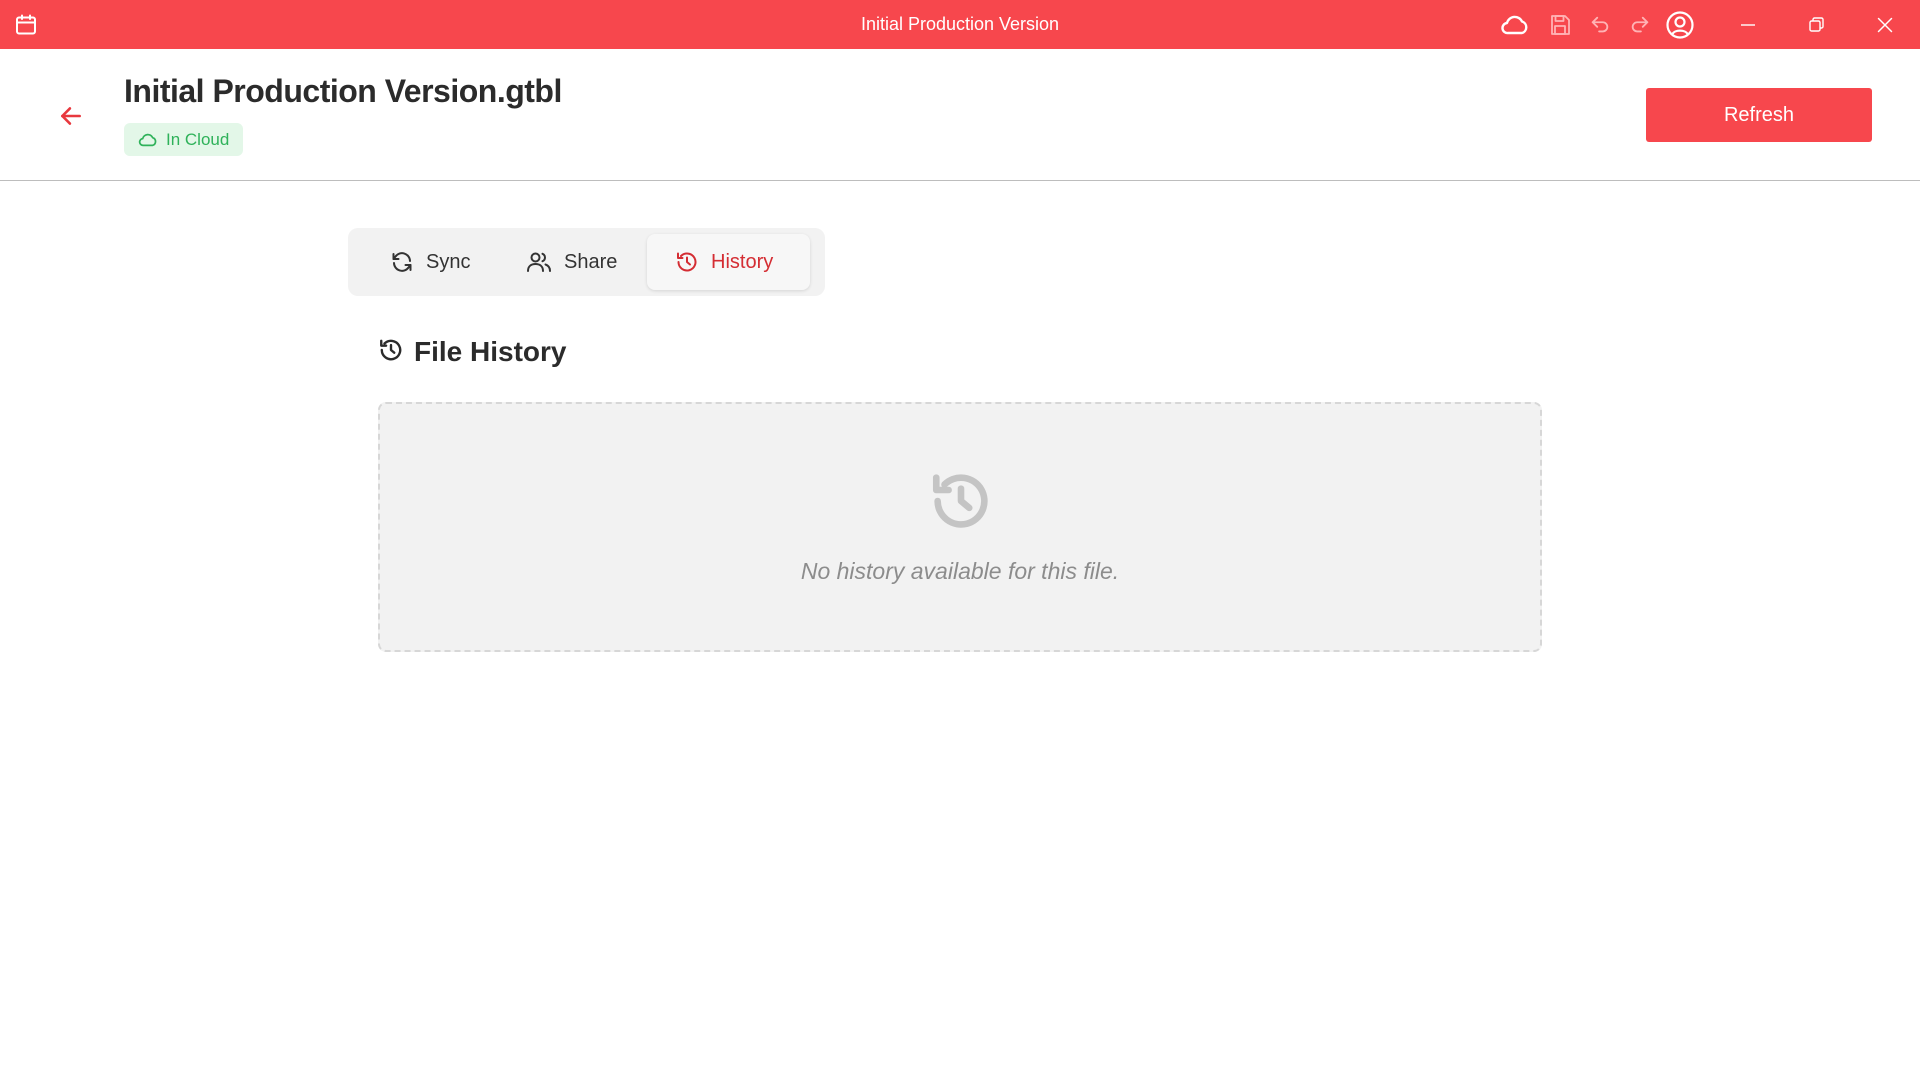  Describe the element at coordinates (1560, 25) in the screenshot. I see `save-icon` at that location.